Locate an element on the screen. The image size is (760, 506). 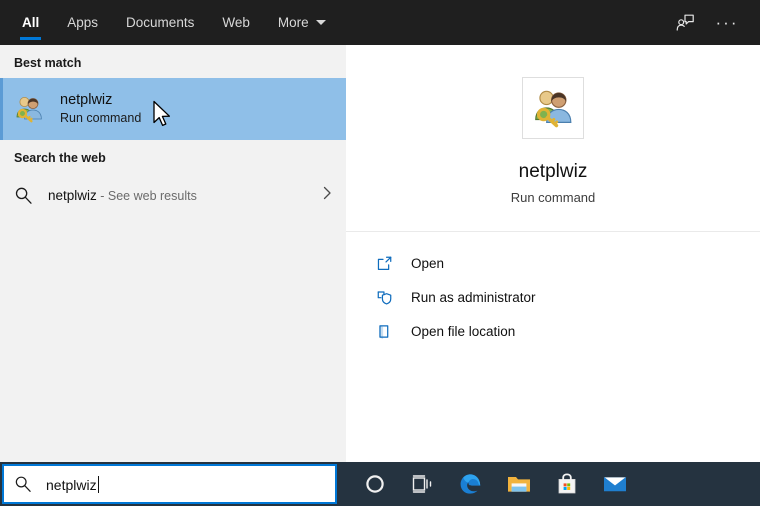
chevron-down-icon is located at coordinates (320, 22).